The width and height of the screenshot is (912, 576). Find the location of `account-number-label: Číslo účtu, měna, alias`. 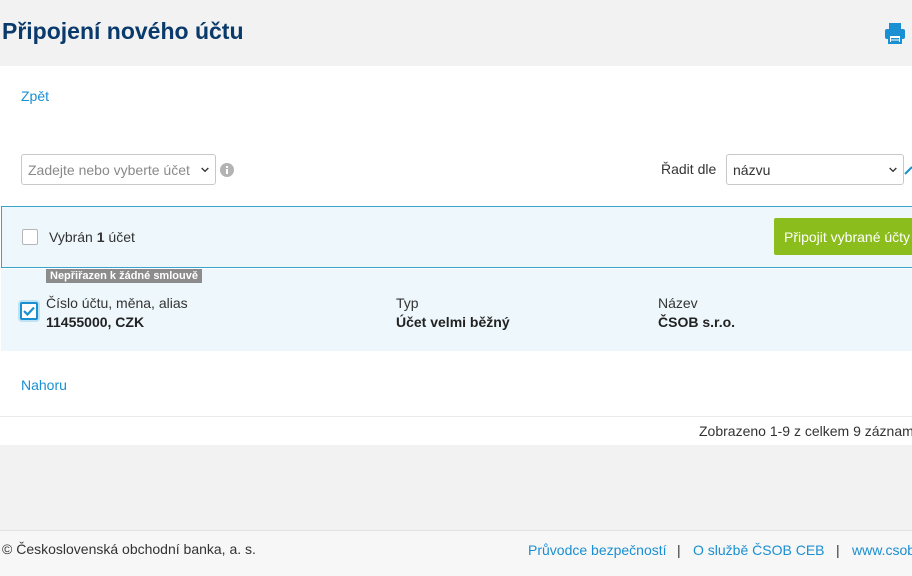

account-number-label: Číslo účtu, měna, alias is located at coordinates (117, 303).